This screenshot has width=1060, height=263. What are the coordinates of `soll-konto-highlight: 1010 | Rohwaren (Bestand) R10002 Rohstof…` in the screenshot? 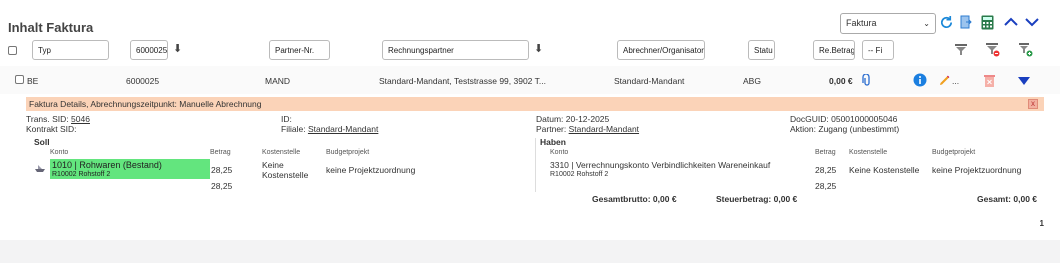 It's located at (130, 169).